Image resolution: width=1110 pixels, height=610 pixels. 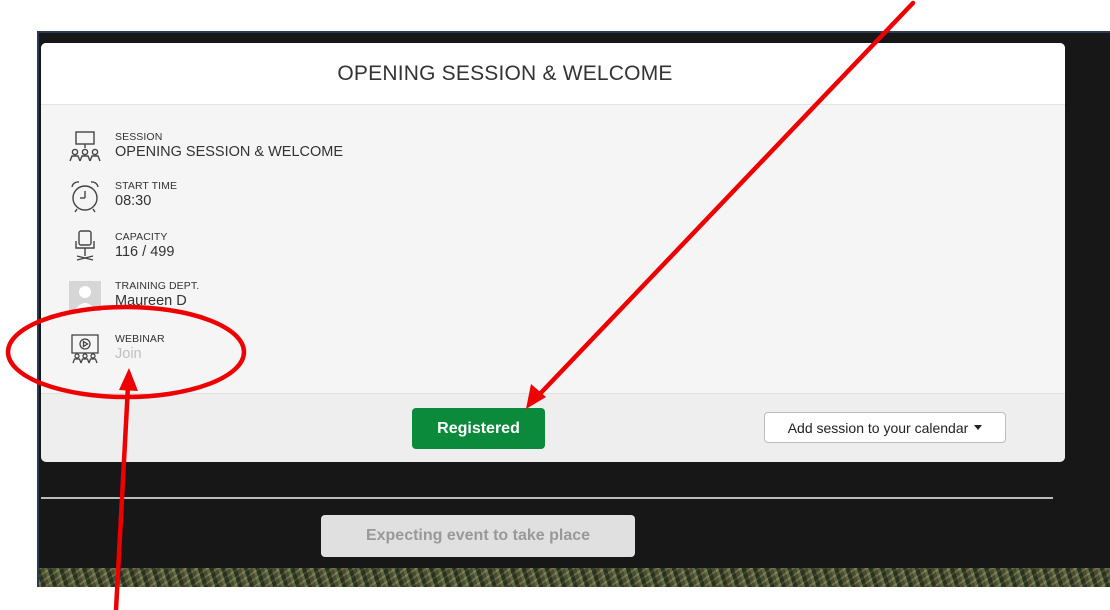 What do you see at coordinates (553, 427) in the screenshot?
I see `card-footer: Registered Add session to your calendar` at bounding box center [553, 427].